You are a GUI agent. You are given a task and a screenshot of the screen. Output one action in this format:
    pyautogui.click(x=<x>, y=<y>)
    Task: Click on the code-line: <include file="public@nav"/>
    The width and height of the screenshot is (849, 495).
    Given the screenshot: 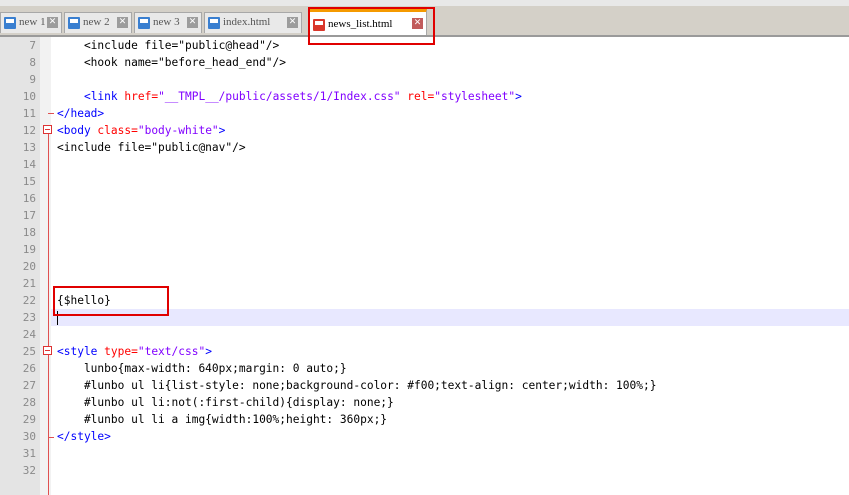 What is the action you would take?
    pyautogui.click(x=151, y=147)
    